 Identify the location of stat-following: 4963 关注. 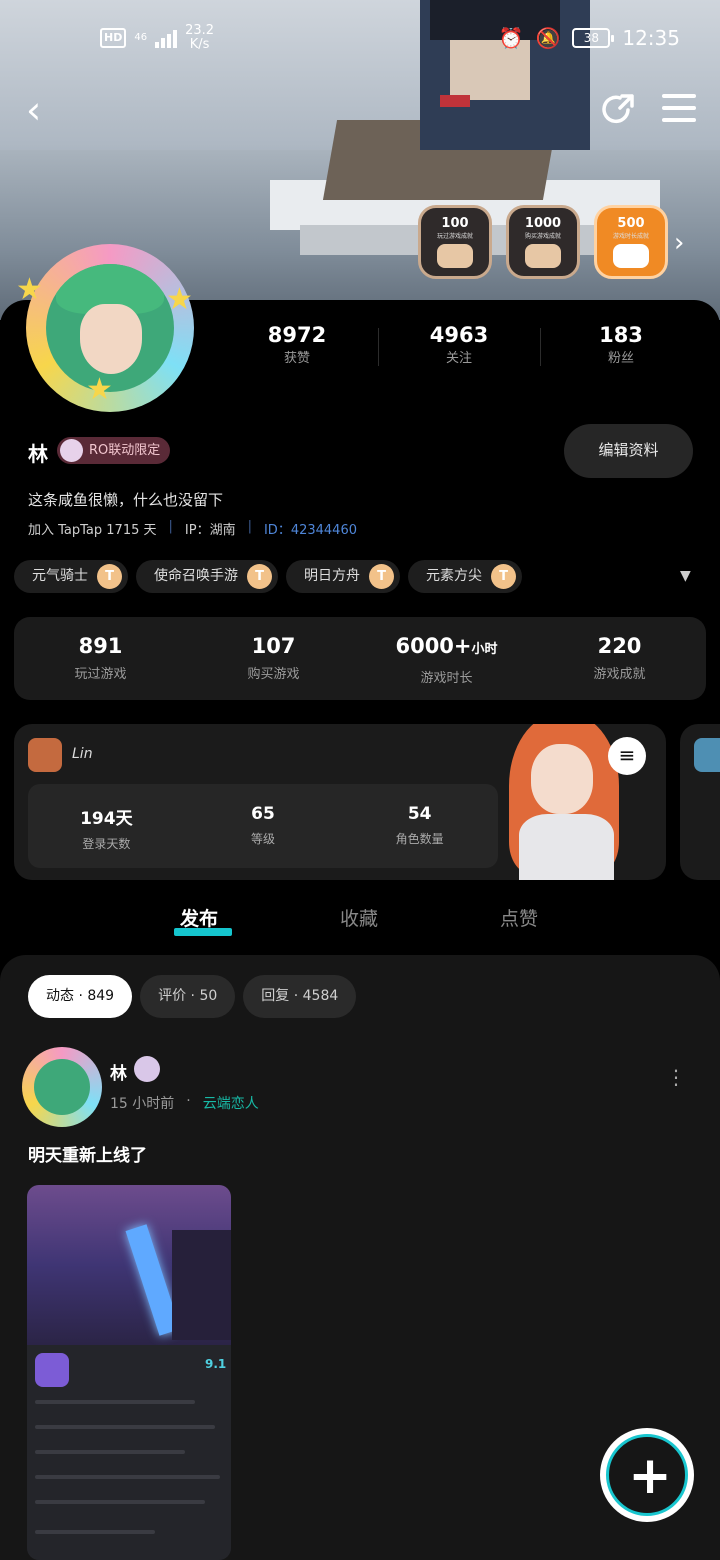
(459, 347).